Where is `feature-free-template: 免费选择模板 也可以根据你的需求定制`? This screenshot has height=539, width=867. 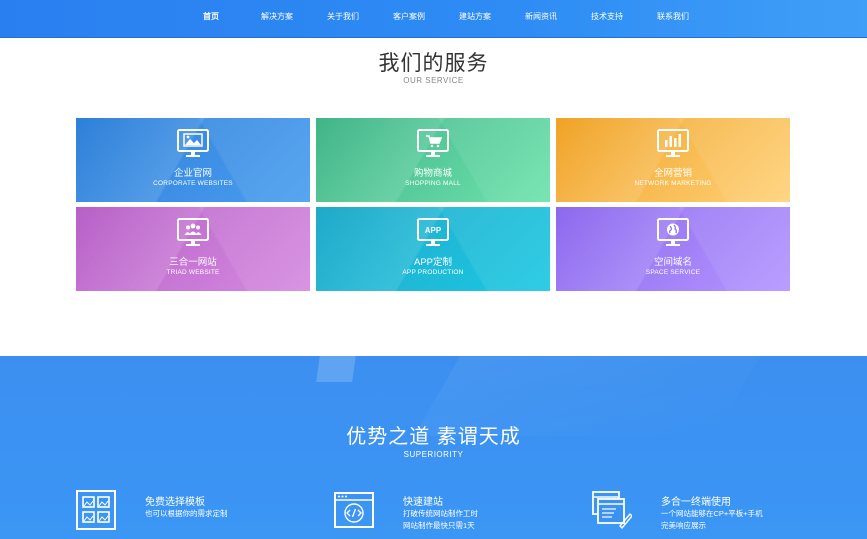 feature-free-template: 免费选择模板 也可以根据你的需求定制 is located at coordinates (191, 514).